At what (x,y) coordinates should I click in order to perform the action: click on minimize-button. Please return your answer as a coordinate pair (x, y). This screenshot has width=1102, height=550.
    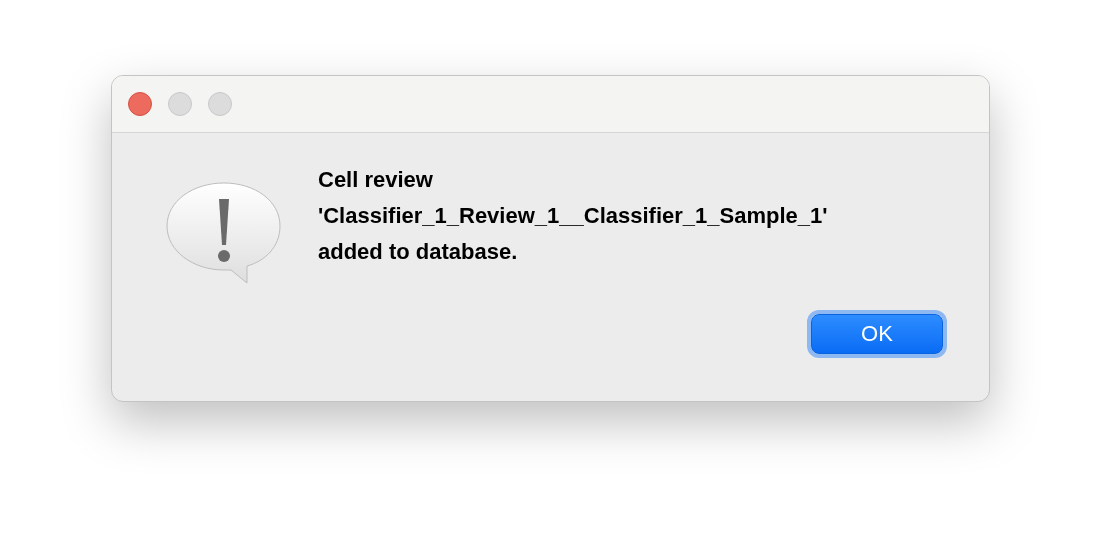
    Looking at the image, I should click on (180, 104).